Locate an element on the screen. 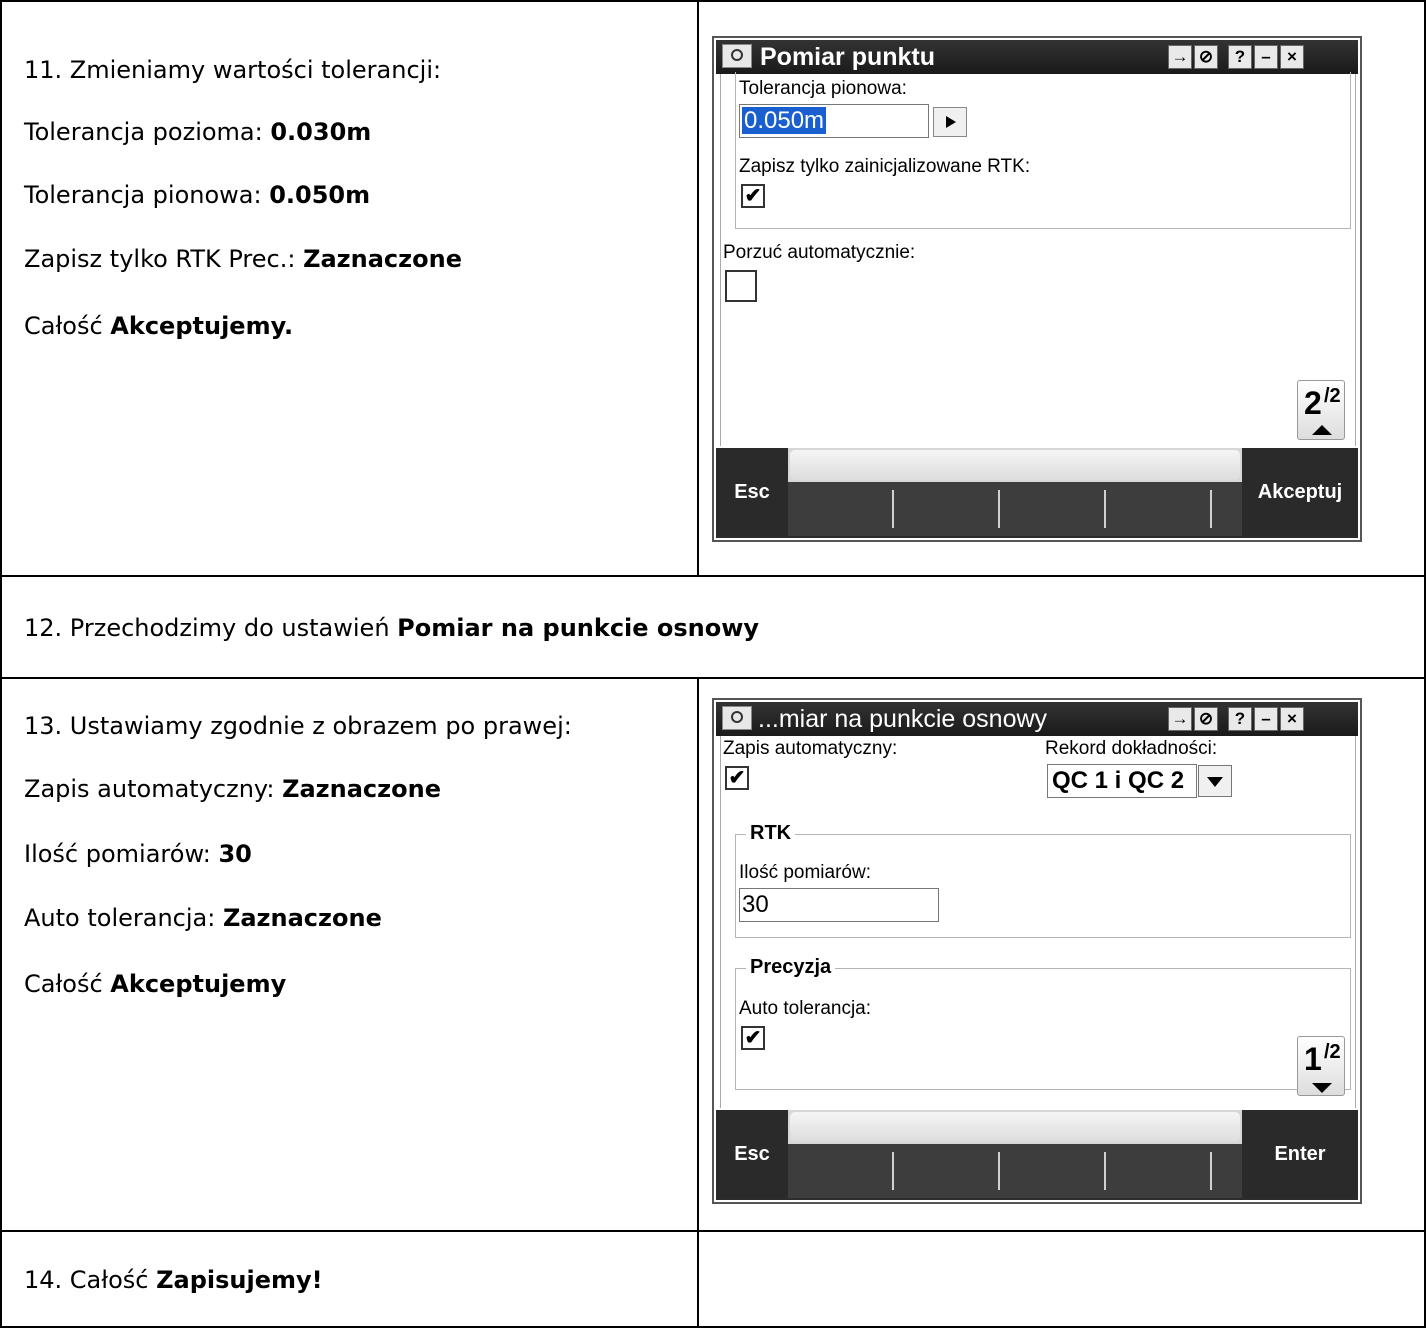 This screenshot has height=1328, width=1426. auto-store-label: Zapis automatyczny: is located at coordinates (810, 748).